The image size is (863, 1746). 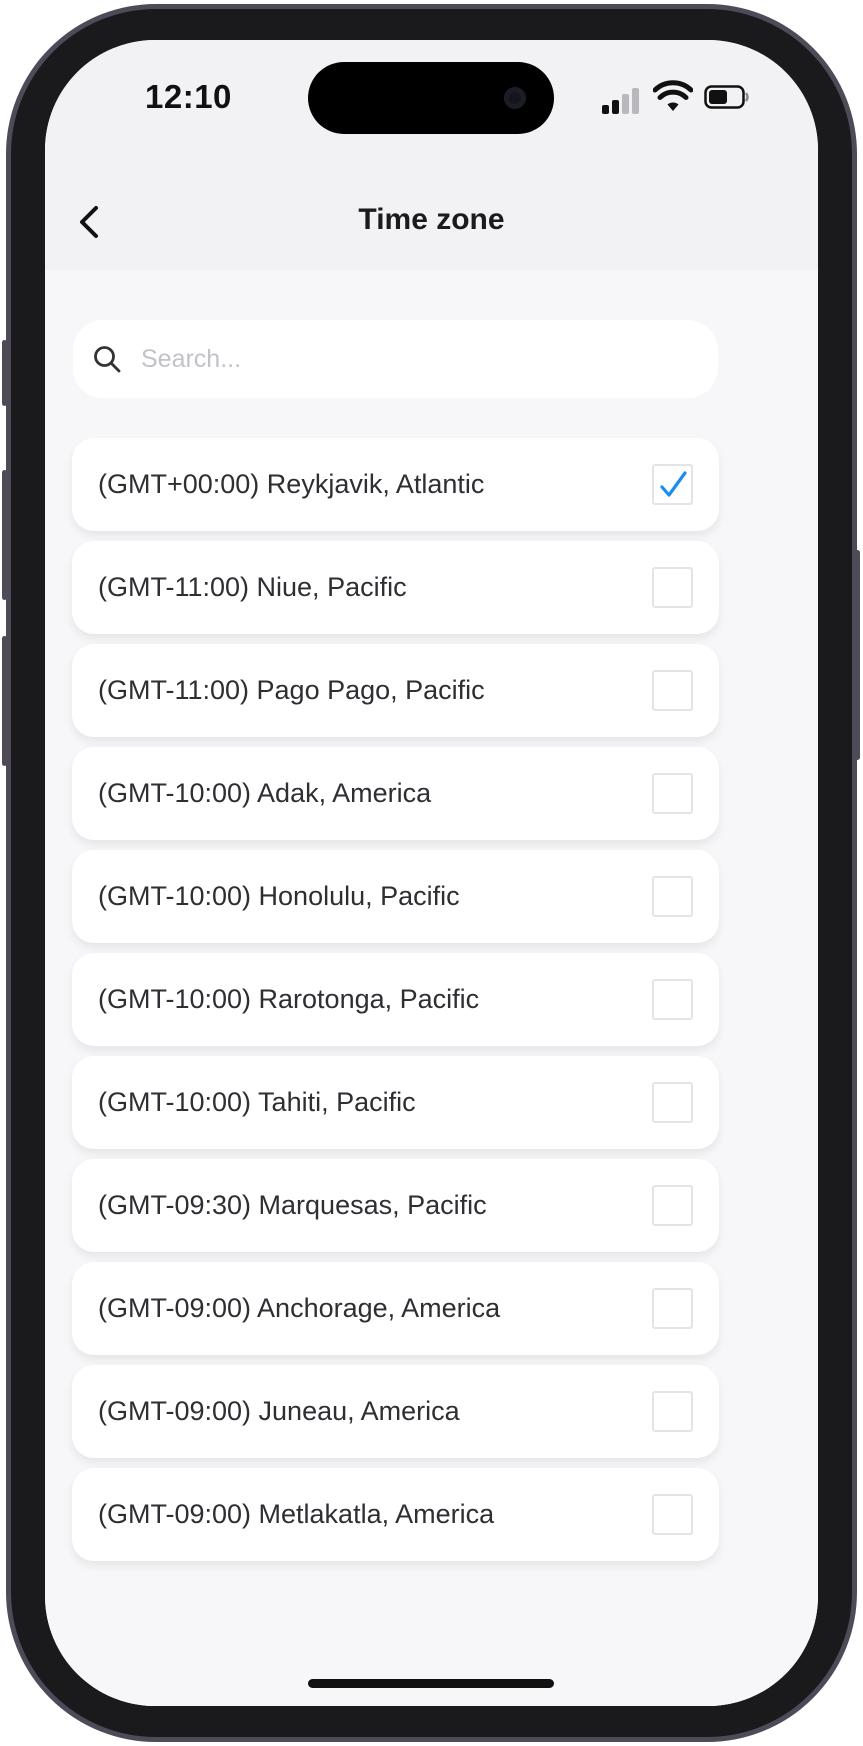 What do you see at coordinates (673, 97) in the screenshot?
I see `wifi-icon` at bounding box center [673, 97].